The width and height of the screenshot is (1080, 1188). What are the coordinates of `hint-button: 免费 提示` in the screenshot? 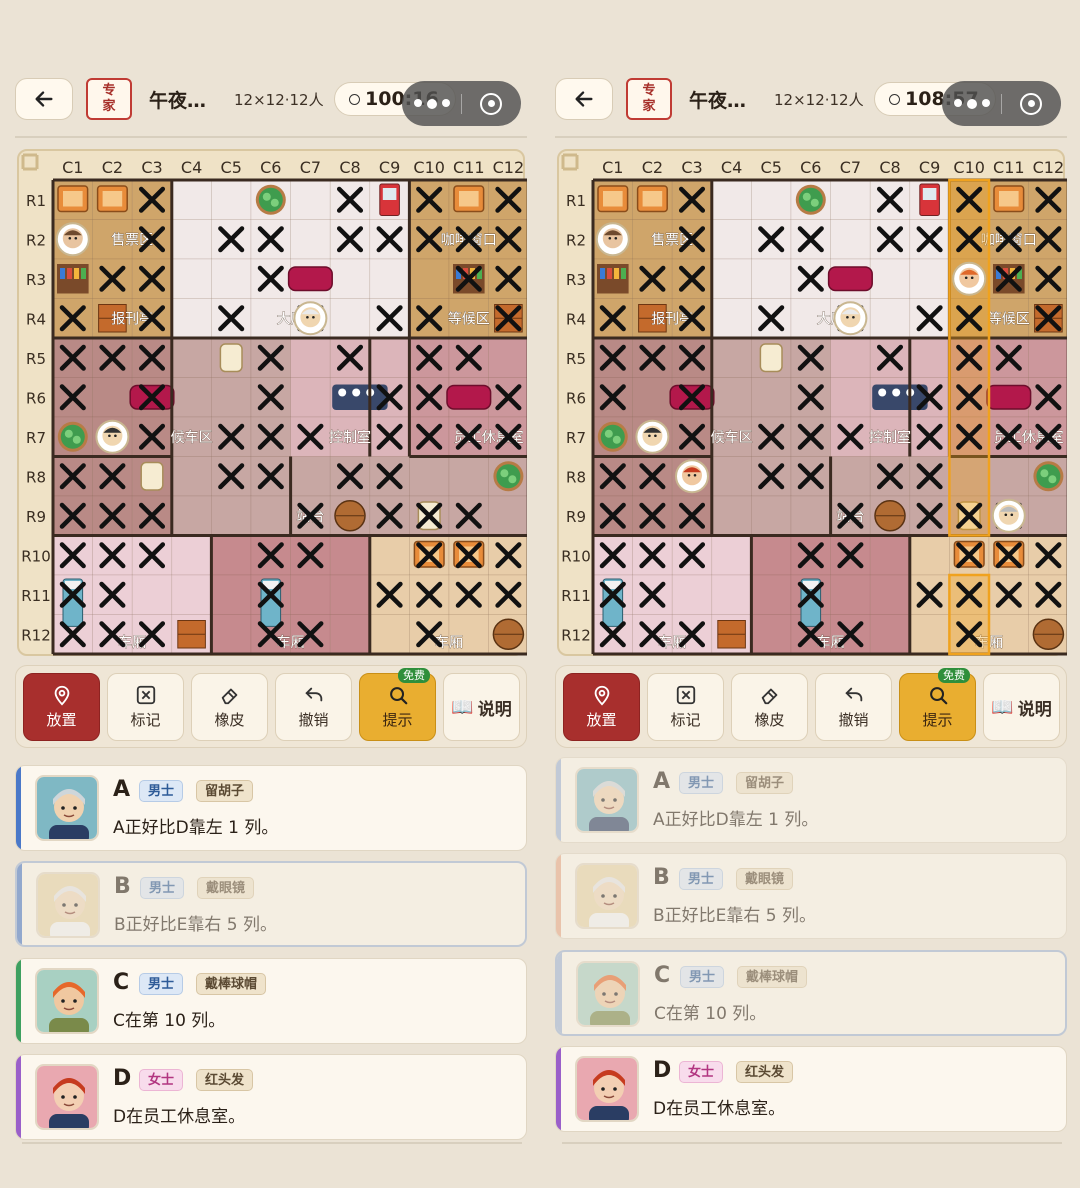 It's located at (937, 704).